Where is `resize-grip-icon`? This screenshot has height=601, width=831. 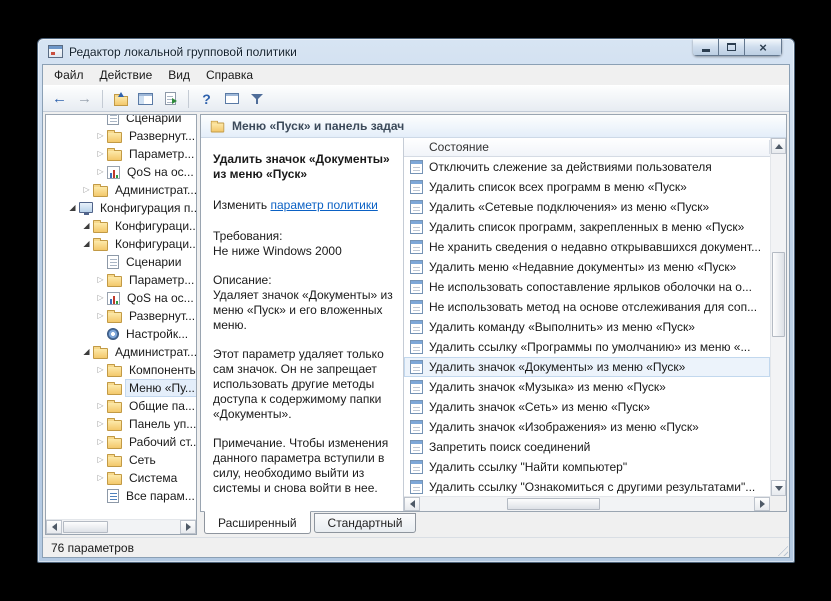
resize-grip-icon is located at coordinates (781, 549).